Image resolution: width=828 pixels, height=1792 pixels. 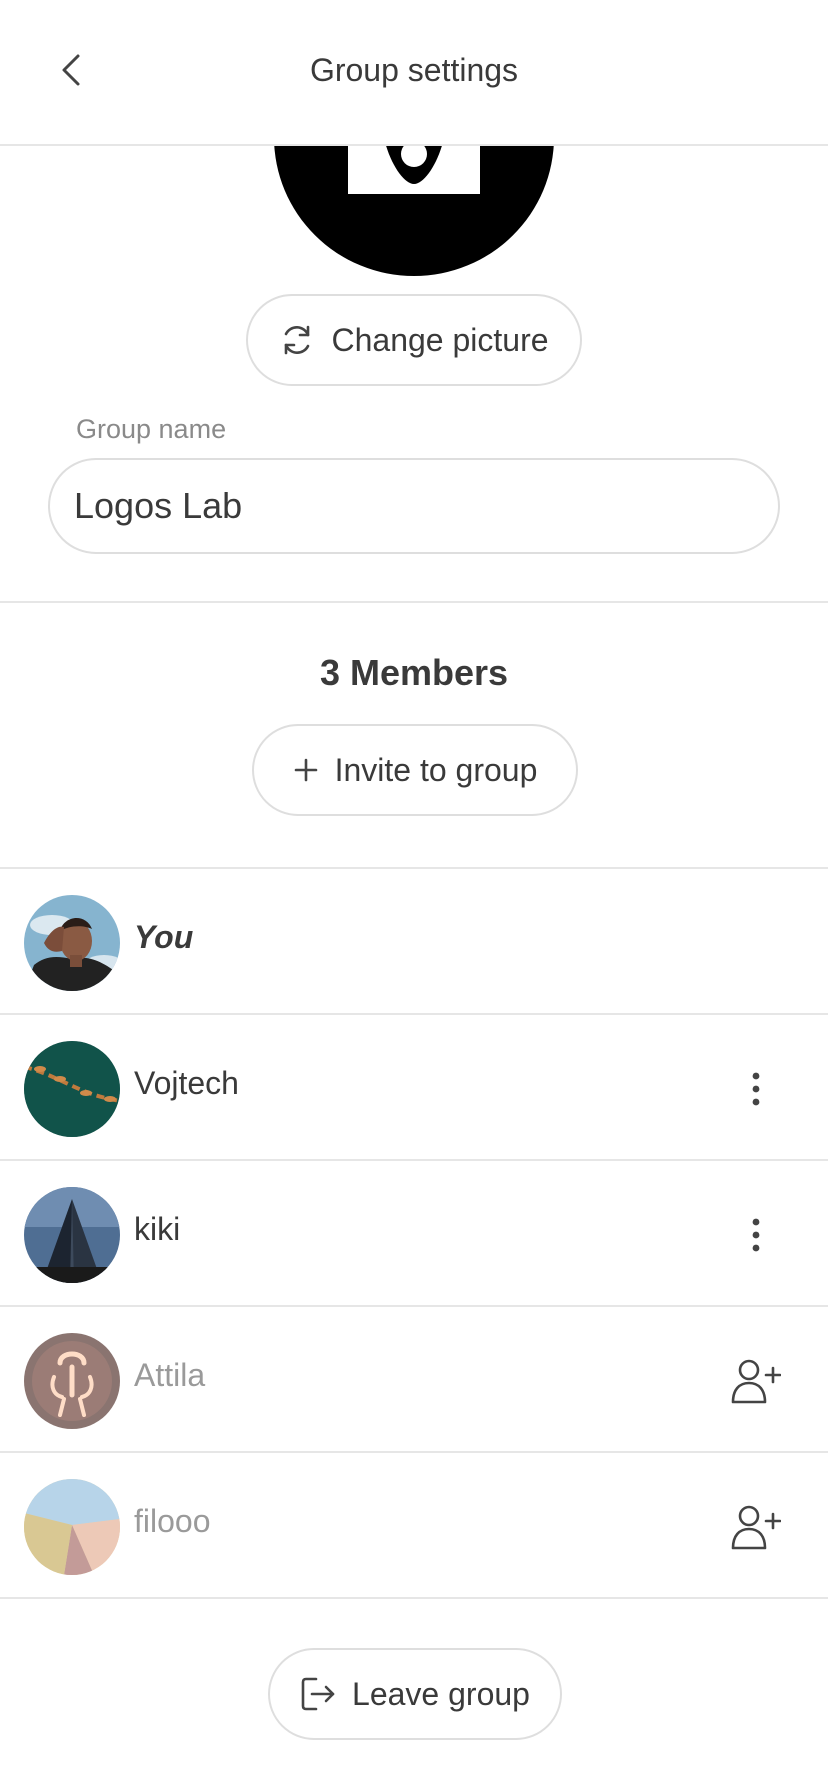 I want to click on group-name-field: Logos Lab, so click(x=414, y=506).